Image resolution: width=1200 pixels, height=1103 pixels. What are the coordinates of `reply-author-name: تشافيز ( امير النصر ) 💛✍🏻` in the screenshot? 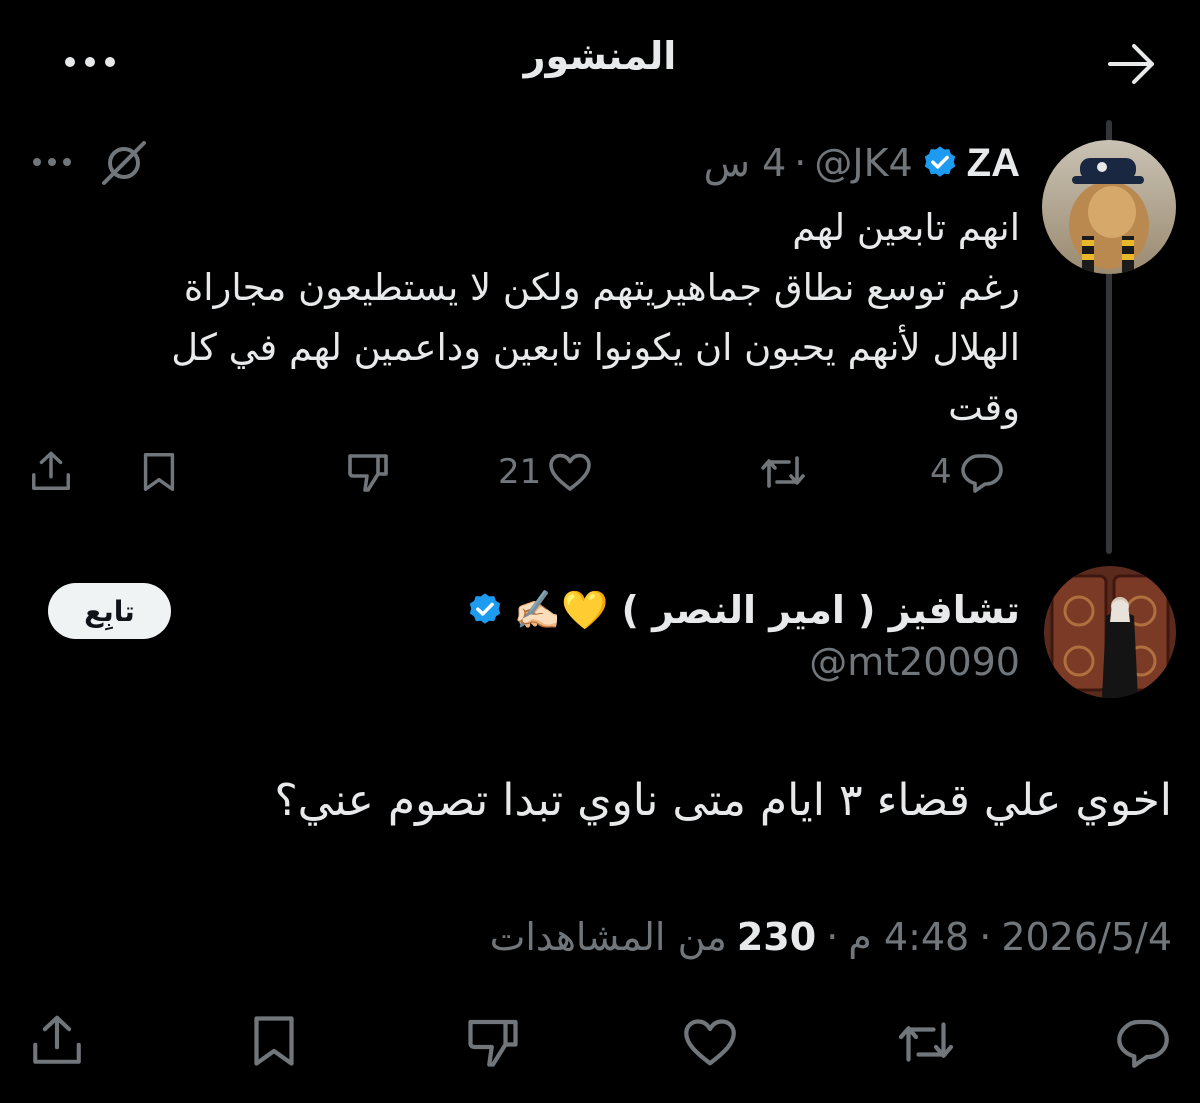 It's located at (767, 610).